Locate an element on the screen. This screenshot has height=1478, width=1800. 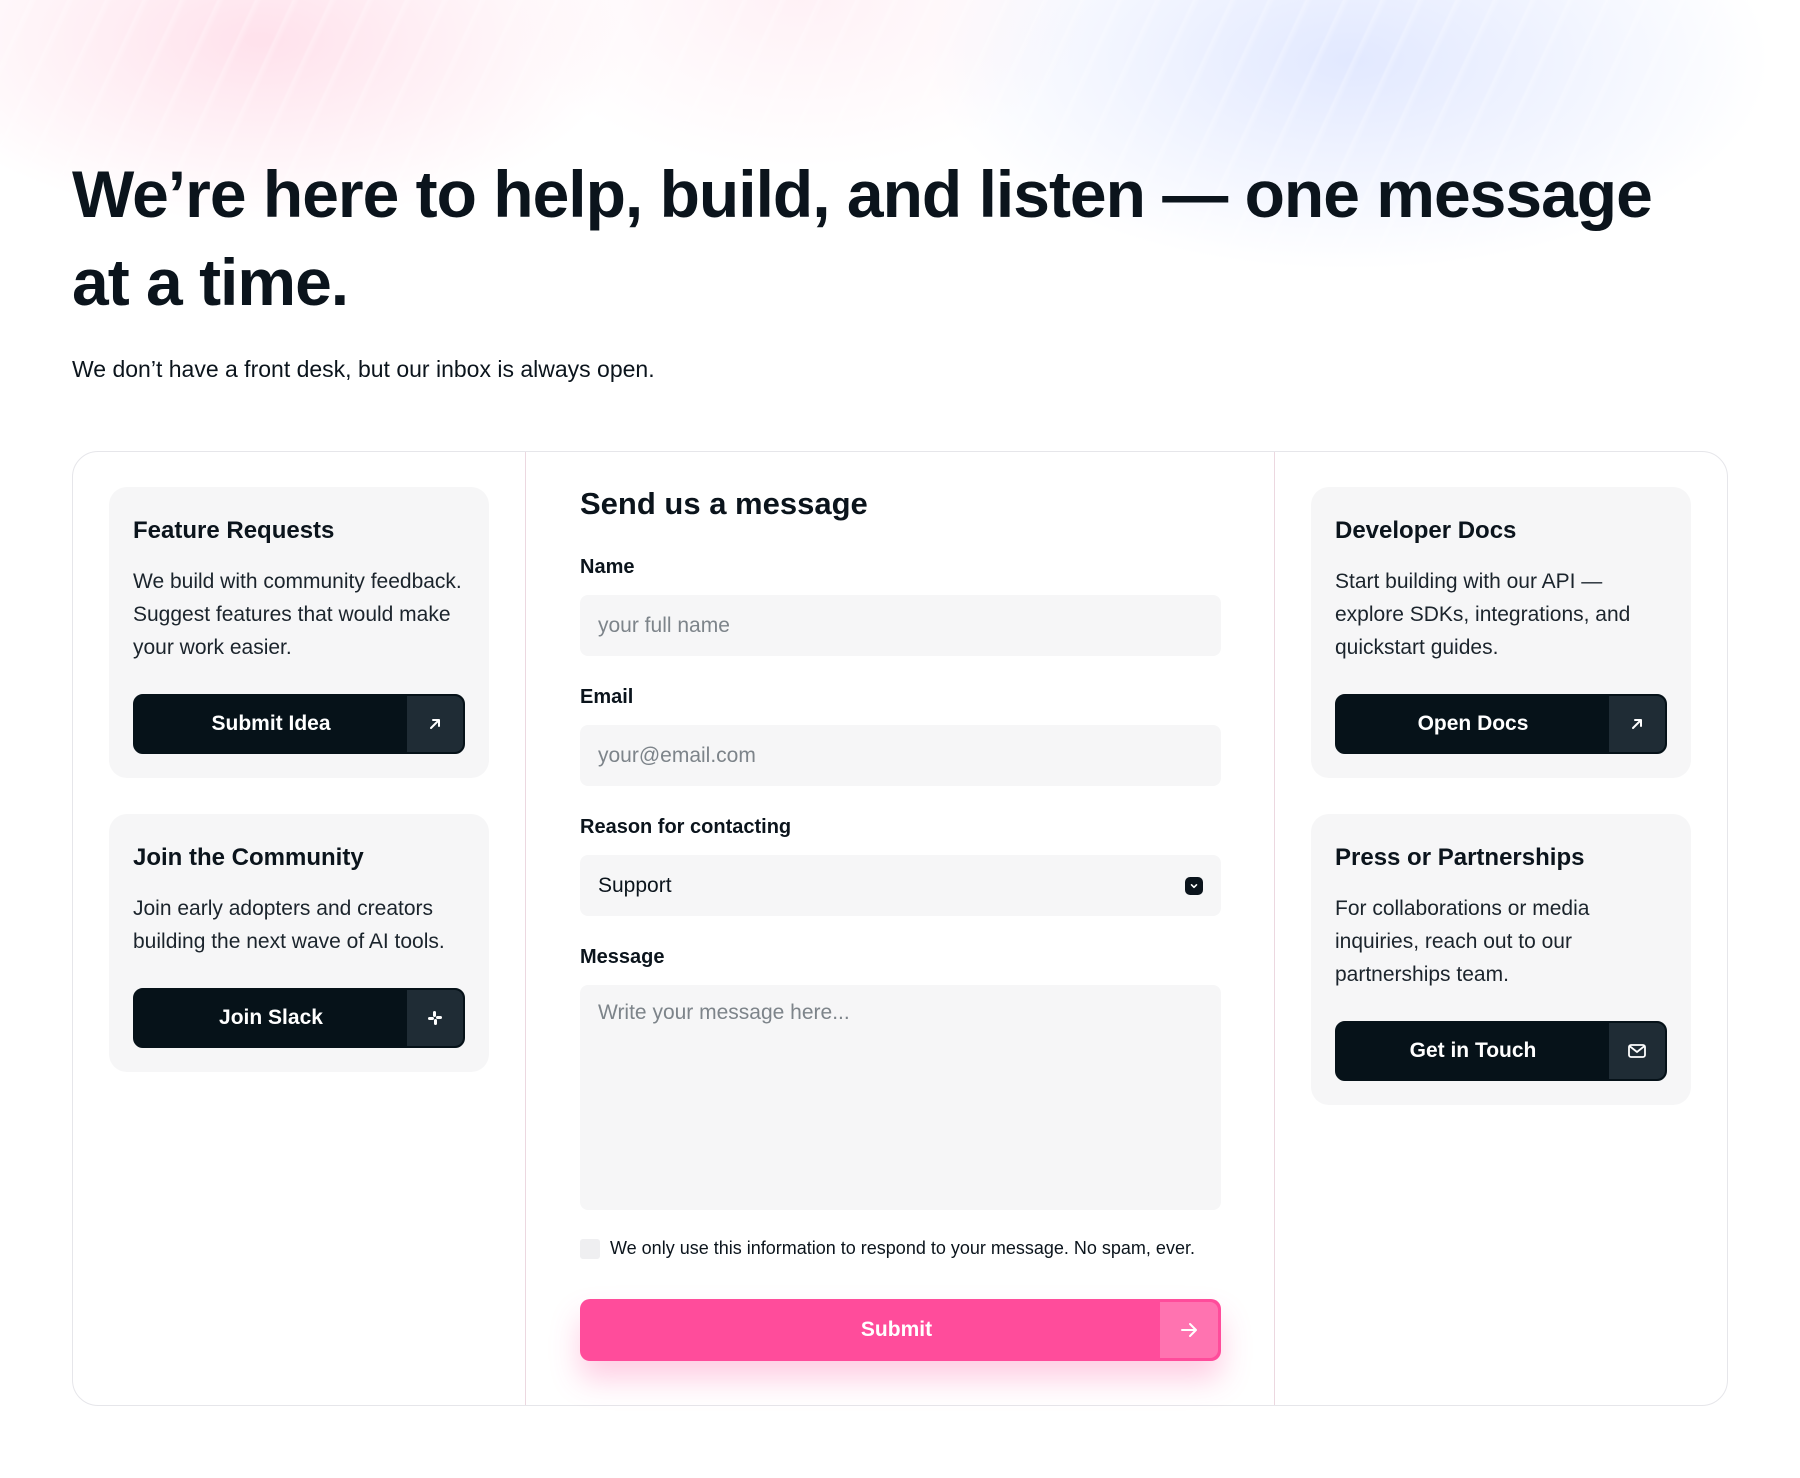
card-title: Join the Community is located at coordinates (248, 857).